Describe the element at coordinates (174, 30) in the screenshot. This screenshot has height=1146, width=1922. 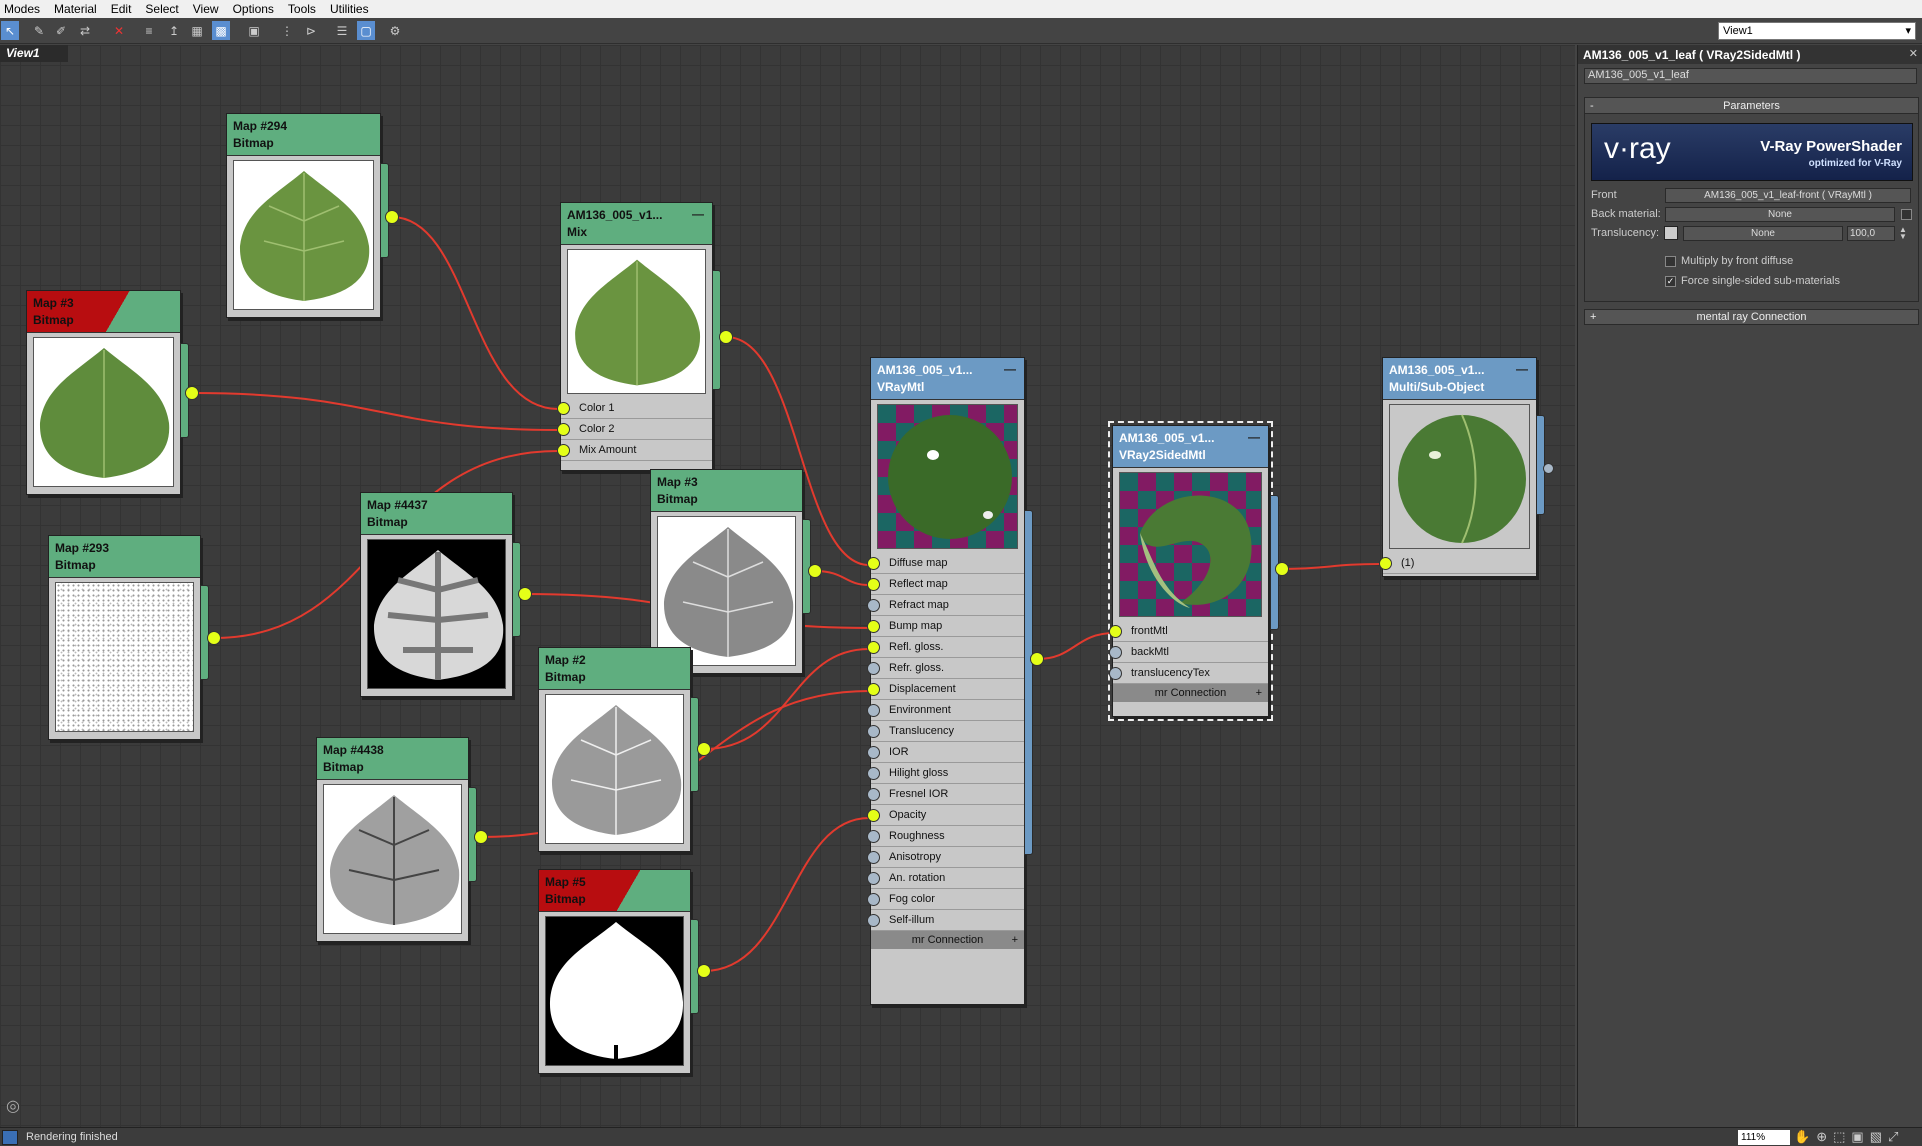
I see `material-id-icon: ↥` at that location.